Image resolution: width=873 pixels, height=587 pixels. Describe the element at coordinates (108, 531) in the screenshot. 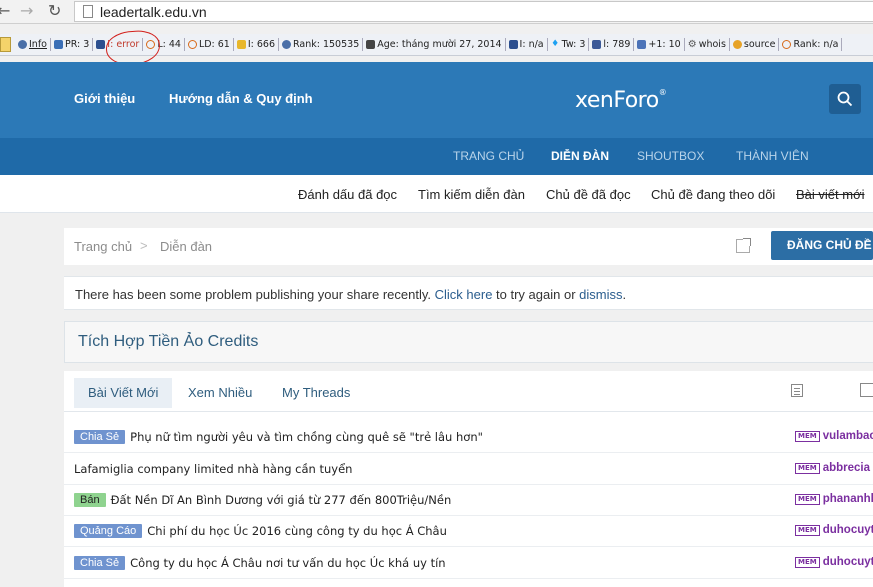

I see `thread-prefix: Quảng Cáo` at that location.